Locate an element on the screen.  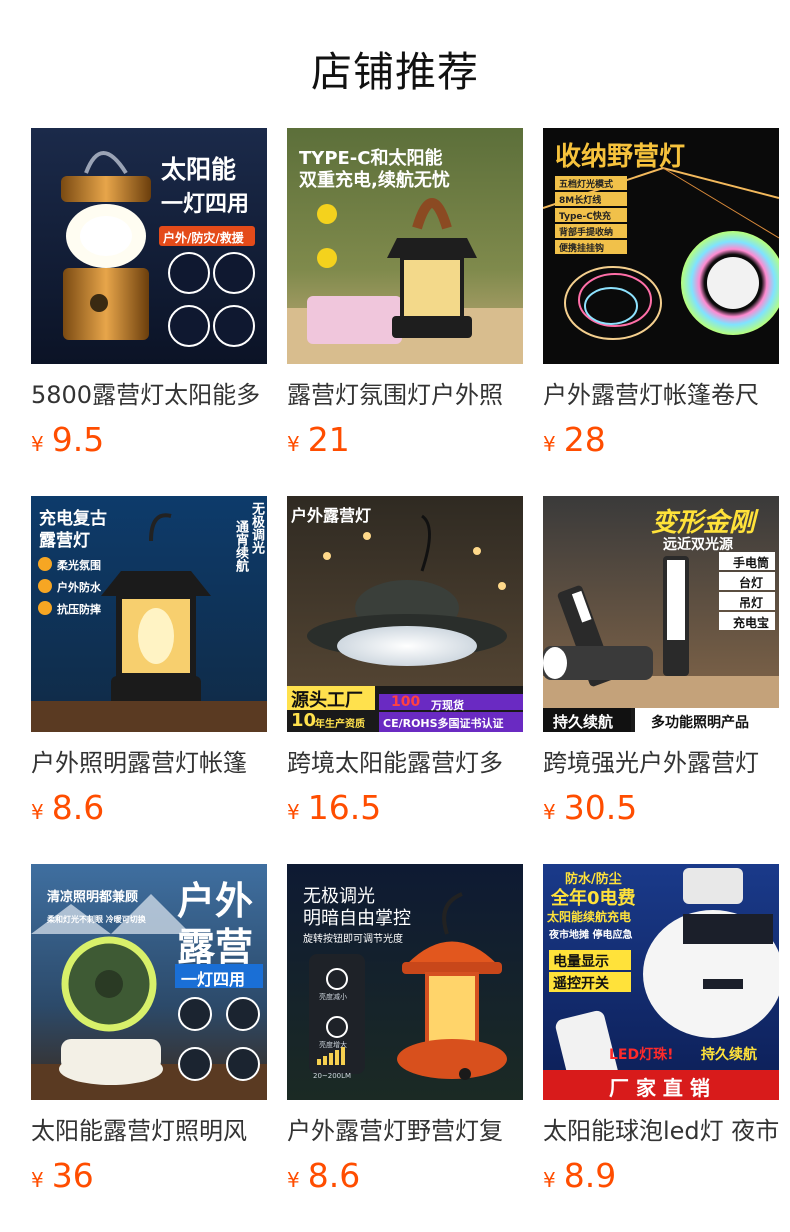
product-image: 变形金刚 远近双光源 手电筒 台灯 吊灯 充电宝 持久续航 多功能照明产品 is located at coordinates (661, 614).